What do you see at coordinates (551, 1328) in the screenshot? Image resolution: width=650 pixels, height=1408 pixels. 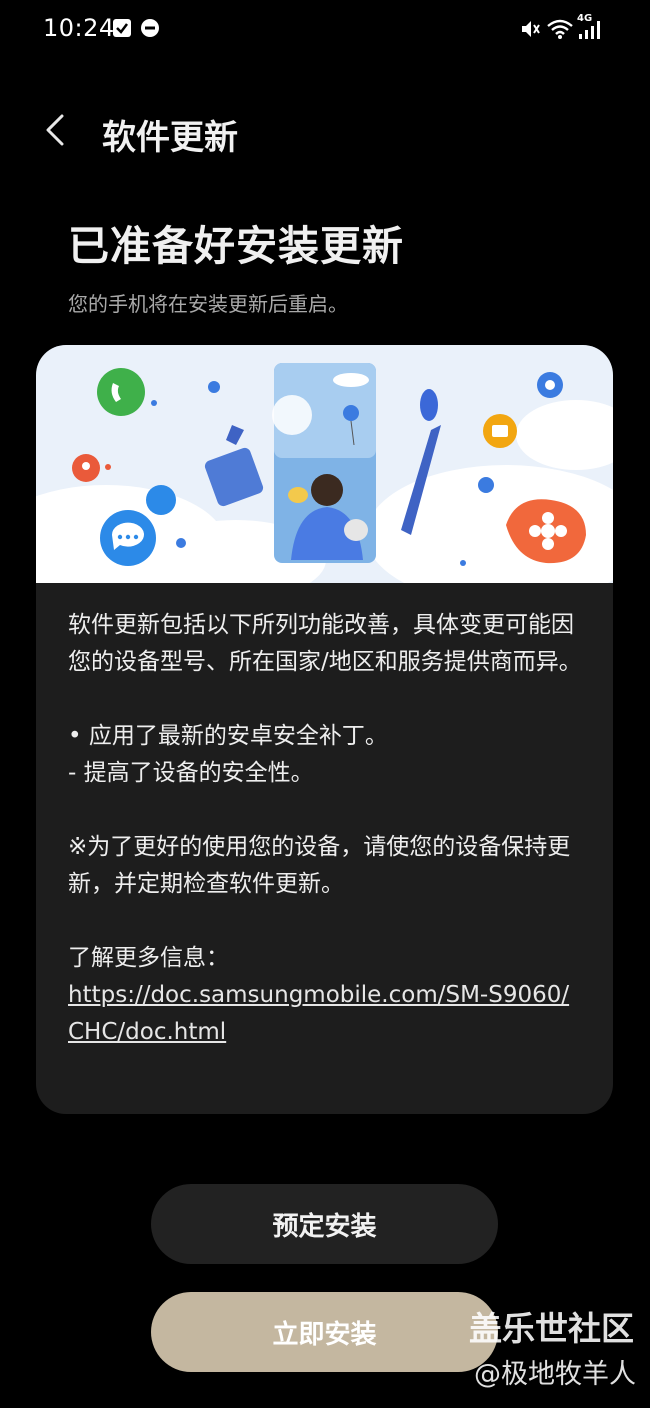 I see `watermark-title: 盖乐世社区` at bounding box center [551, 1328].